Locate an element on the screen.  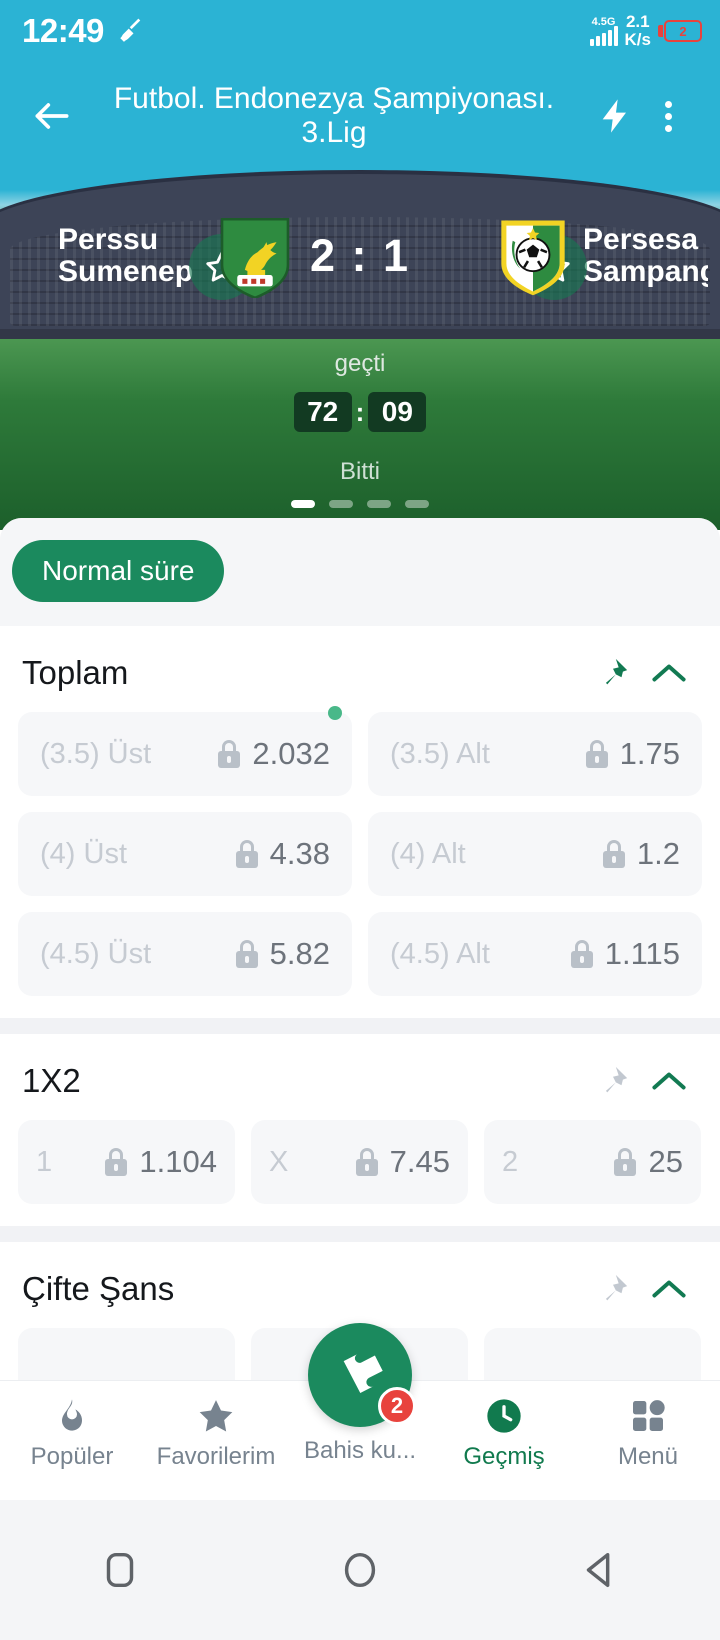
overflow-menu-button is located at coordinates (668, 116).